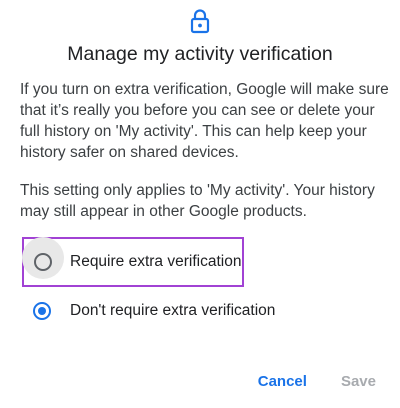  I want to click on option-label: Require extra verification, so click(156, 261).